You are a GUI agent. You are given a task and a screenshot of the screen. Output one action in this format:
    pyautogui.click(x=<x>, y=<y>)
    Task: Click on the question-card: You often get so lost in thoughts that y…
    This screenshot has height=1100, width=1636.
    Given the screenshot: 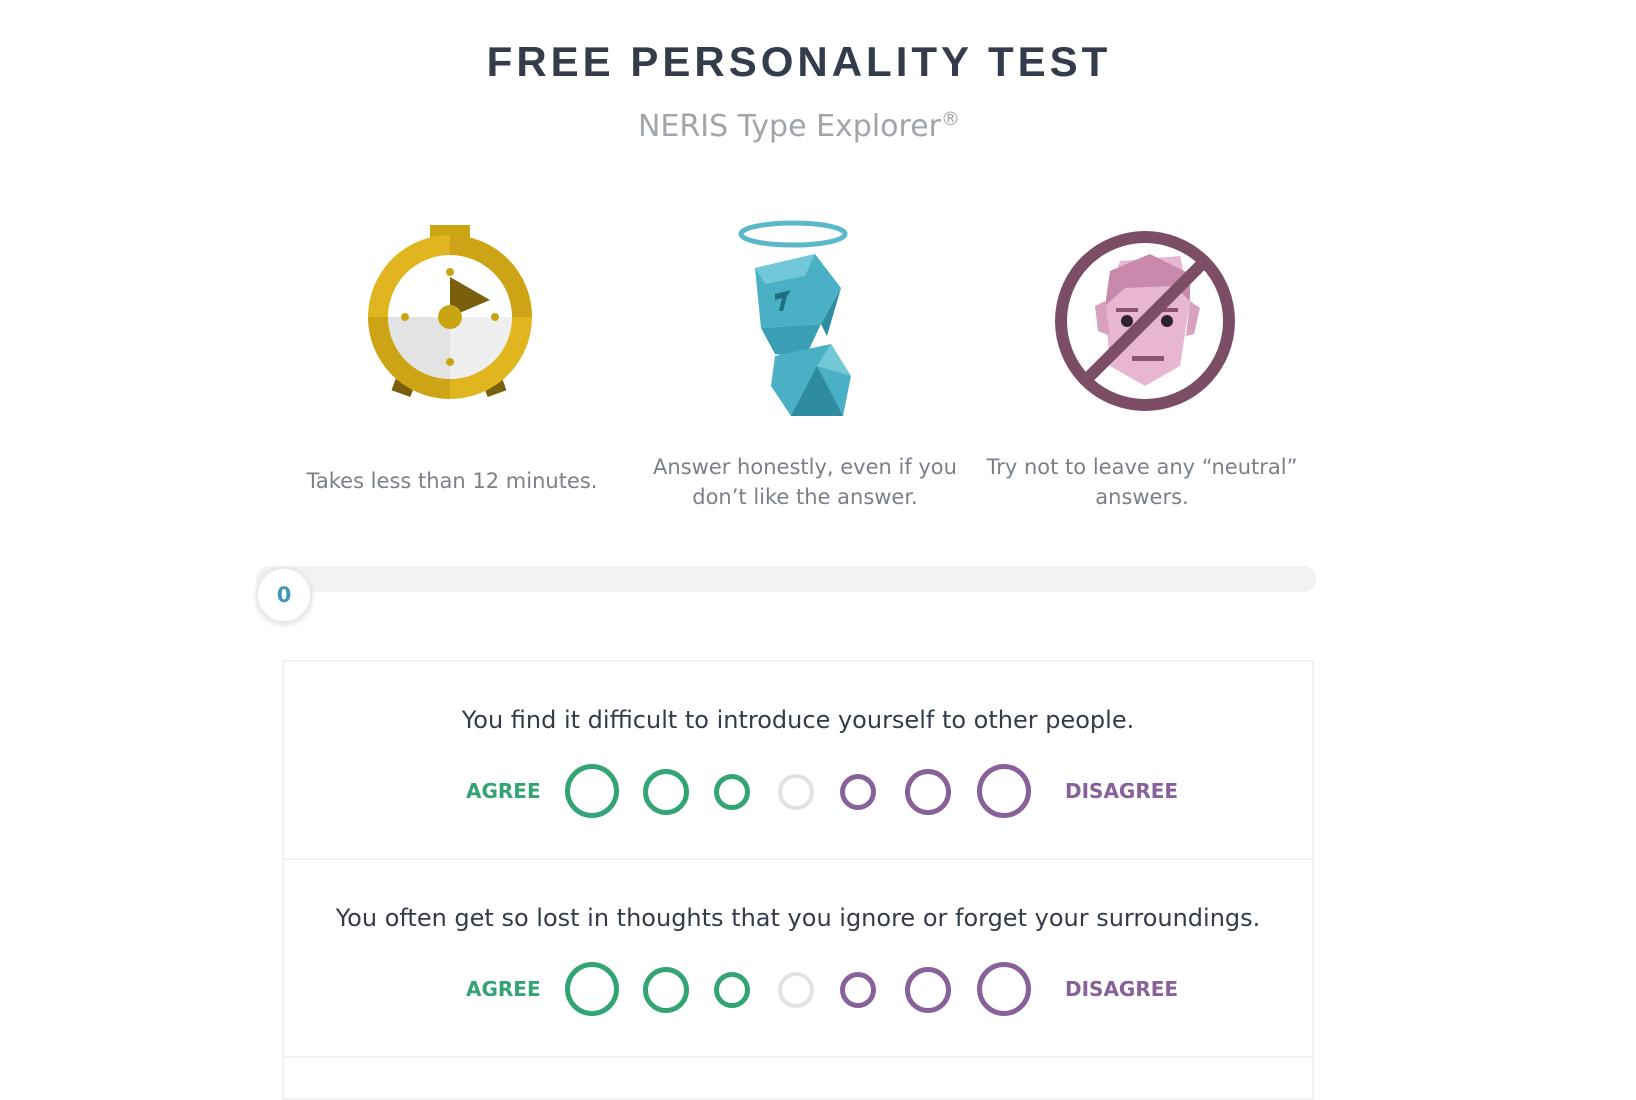 What is the action you would take?
    pyautogui.click(x=798, y=958)
    